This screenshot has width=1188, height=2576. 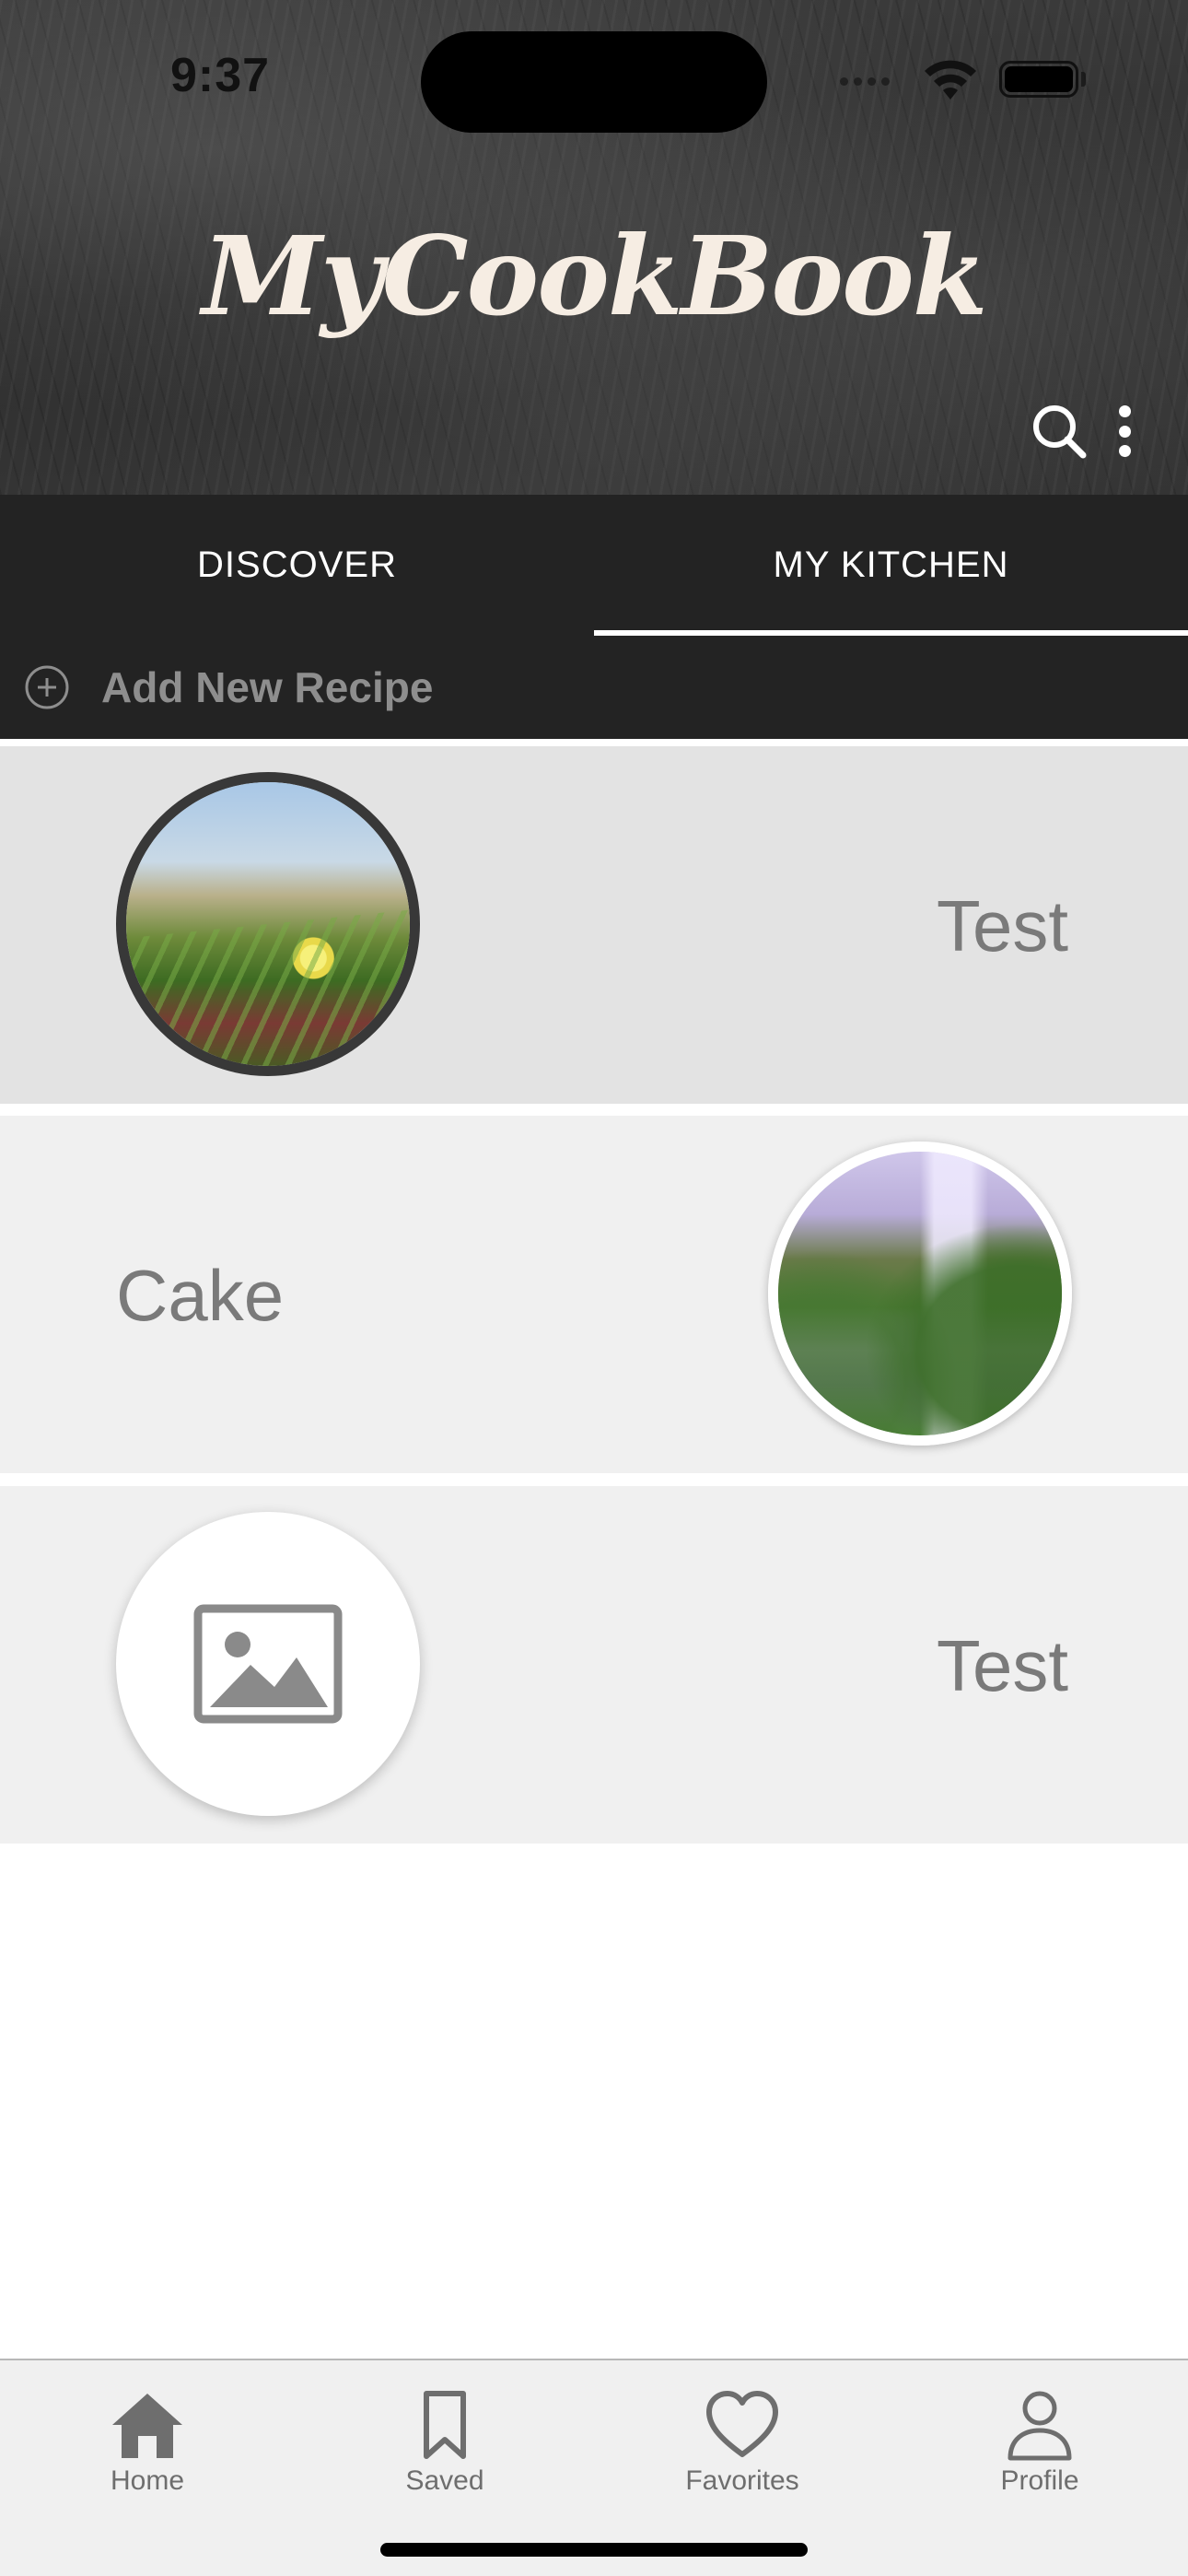 What do you see at coordinates (594, 276) in the screenshot?
I see `app-title: MyCookBook` at bounding box center [594, 276].